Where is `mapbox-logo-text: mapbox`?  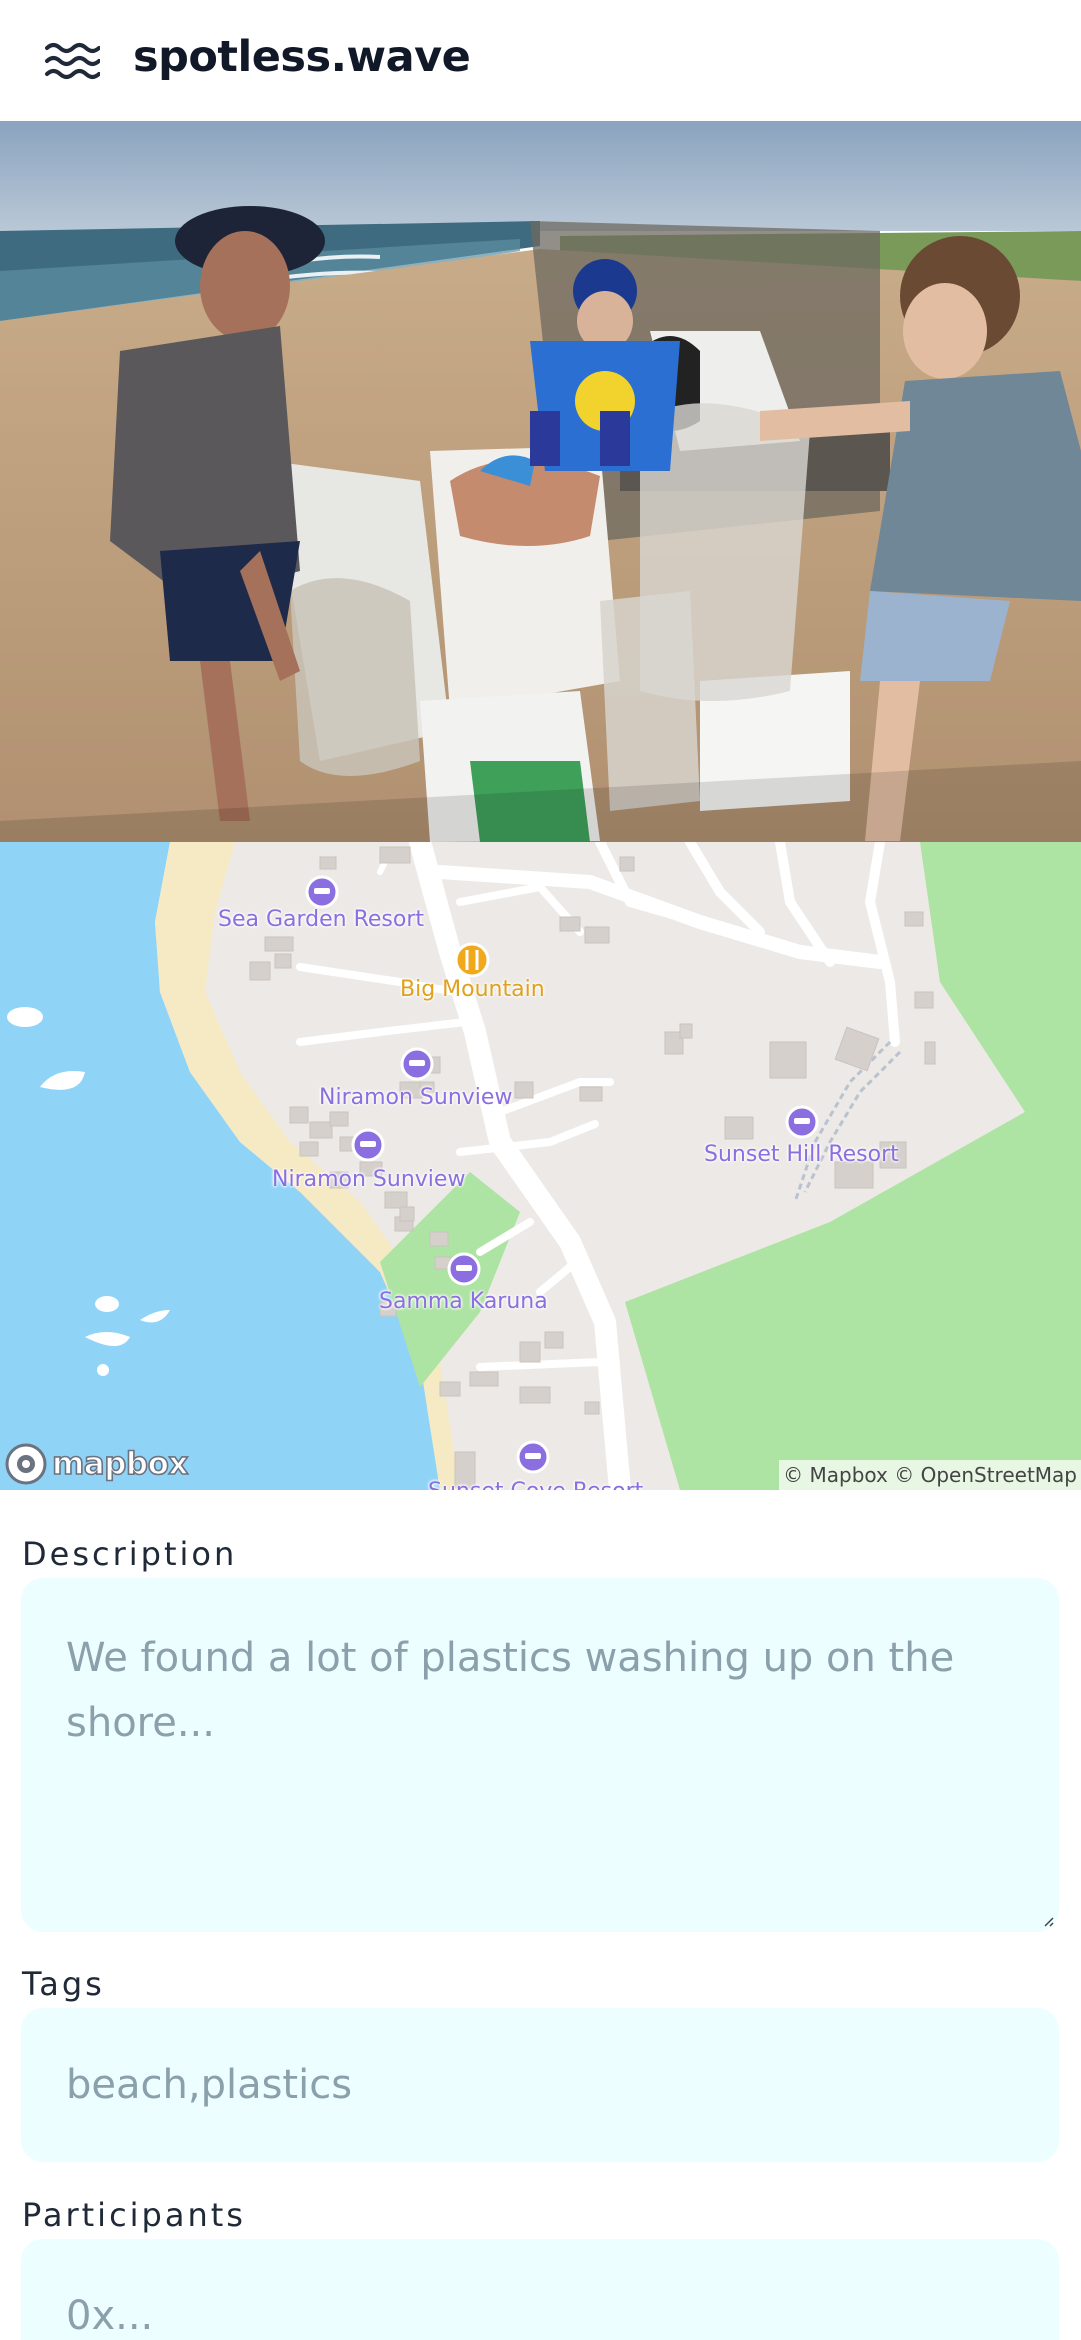
mapbox-logo-text: mapbox is located at coordinates (120, 1464).